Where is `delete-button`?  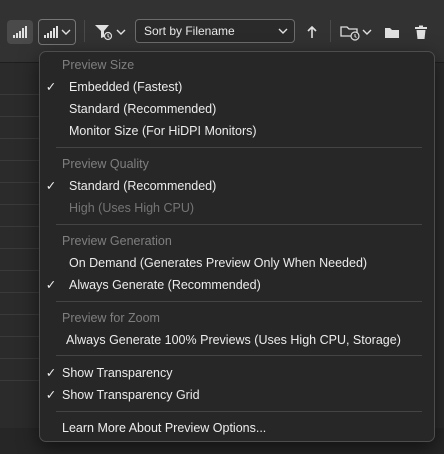
delete-button is located at coordinates (421, 32).